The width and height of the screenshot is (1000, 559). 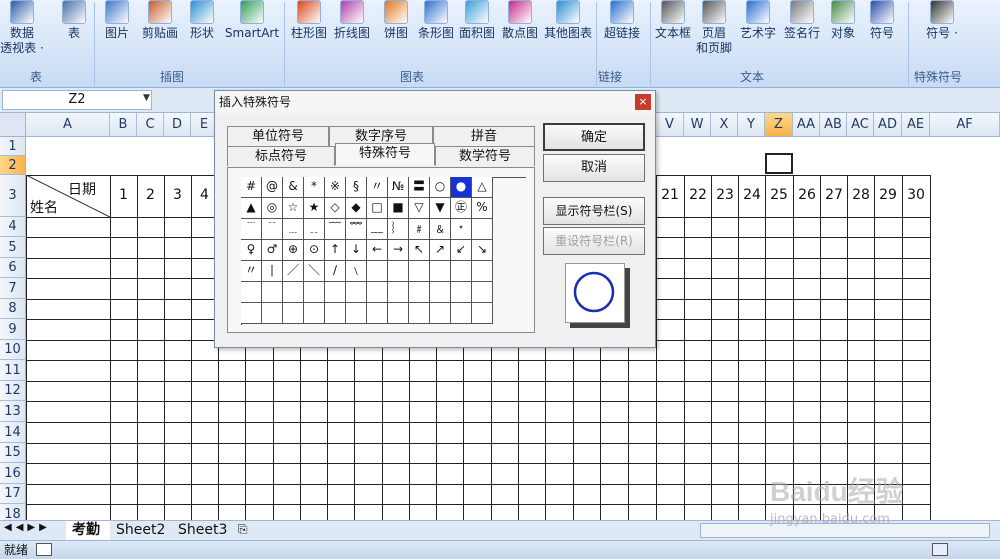 I want to click on symbol-cell: ▽, so click(x=419, y=208).